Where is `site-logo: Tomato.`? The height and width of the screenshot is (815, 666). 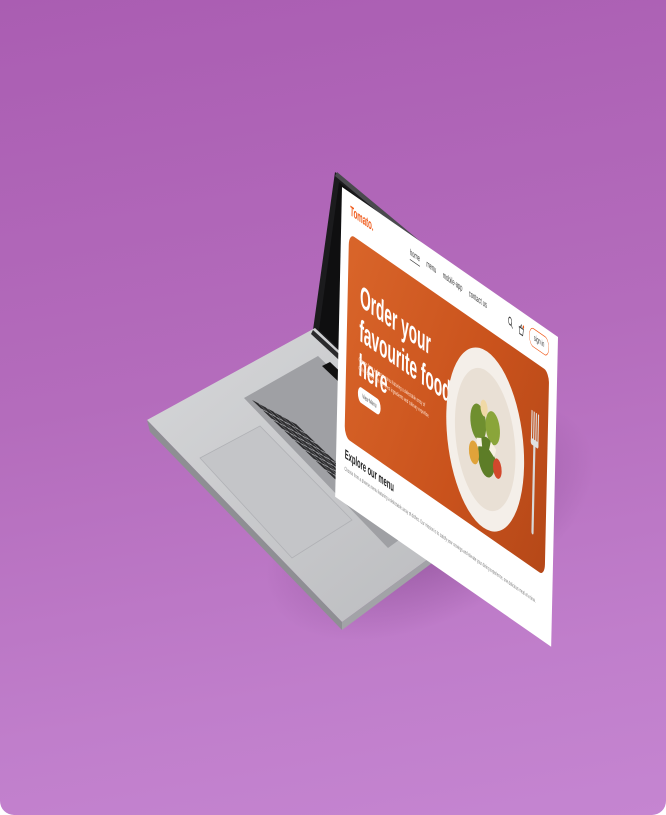 site-logo: Tomato. is located at coordinates (362, 219).